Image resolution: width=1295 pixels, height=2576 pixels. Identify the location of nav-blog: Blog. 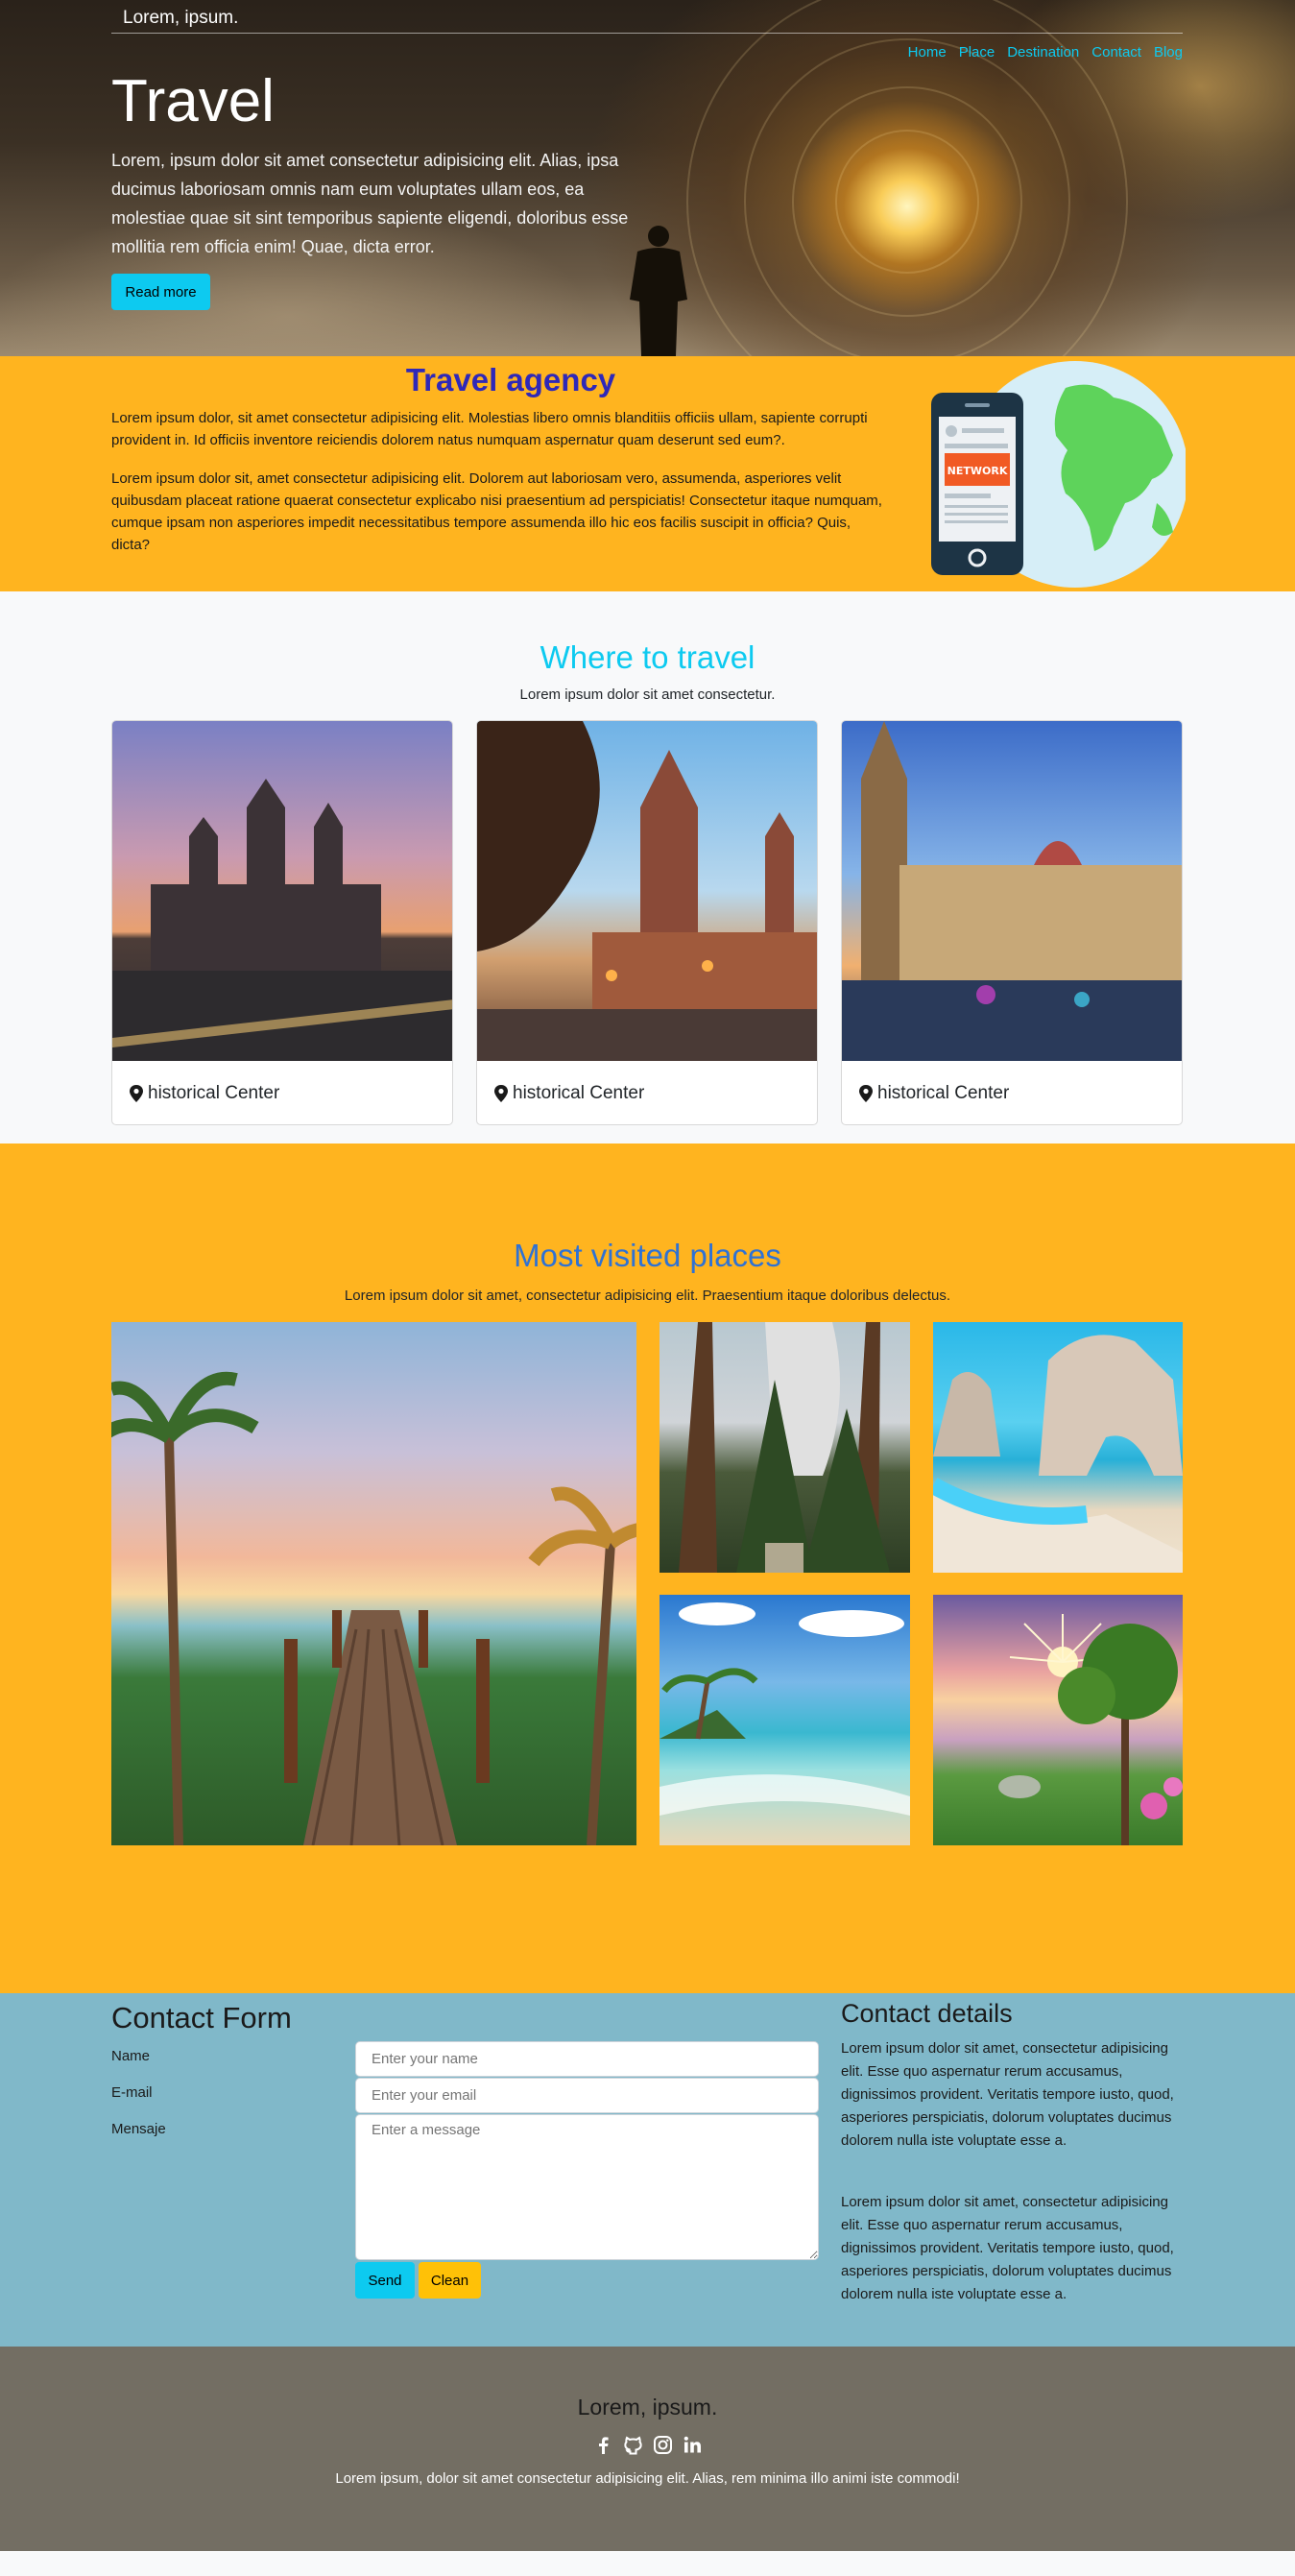
(1169, 52).